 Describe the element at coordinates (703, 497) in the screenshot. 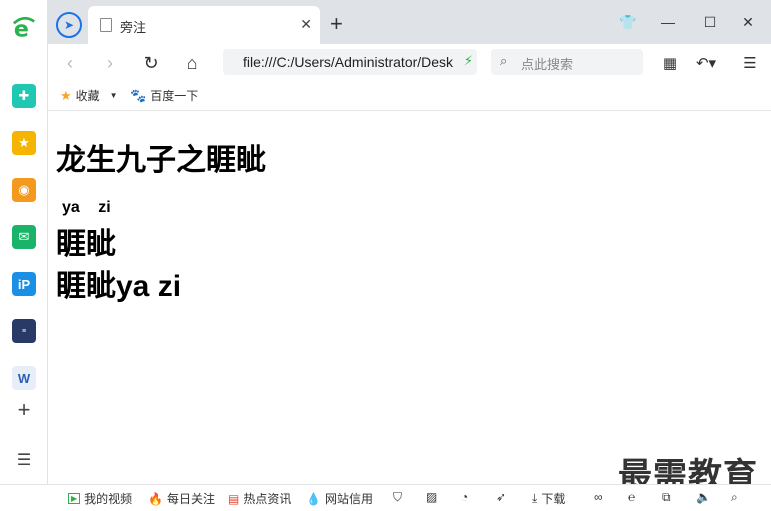

I see `volume-icon: 🔈` at that location.